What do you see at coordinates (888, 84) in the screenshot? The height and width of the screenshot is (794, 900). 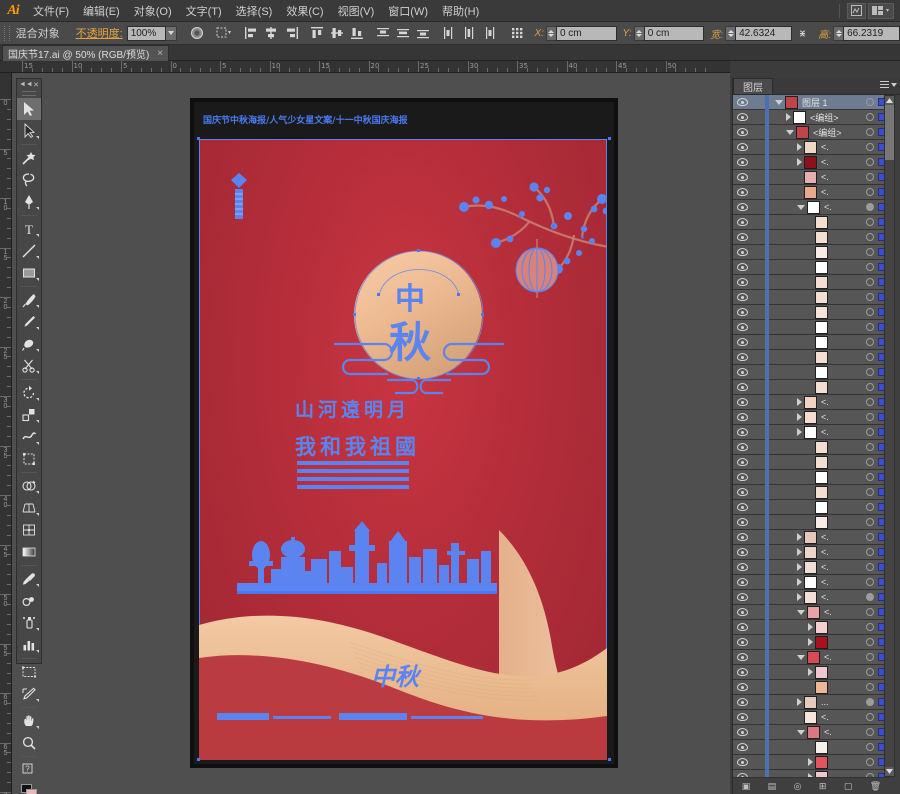 I see `panel-menu-icon` at bounding box center [888, 84].